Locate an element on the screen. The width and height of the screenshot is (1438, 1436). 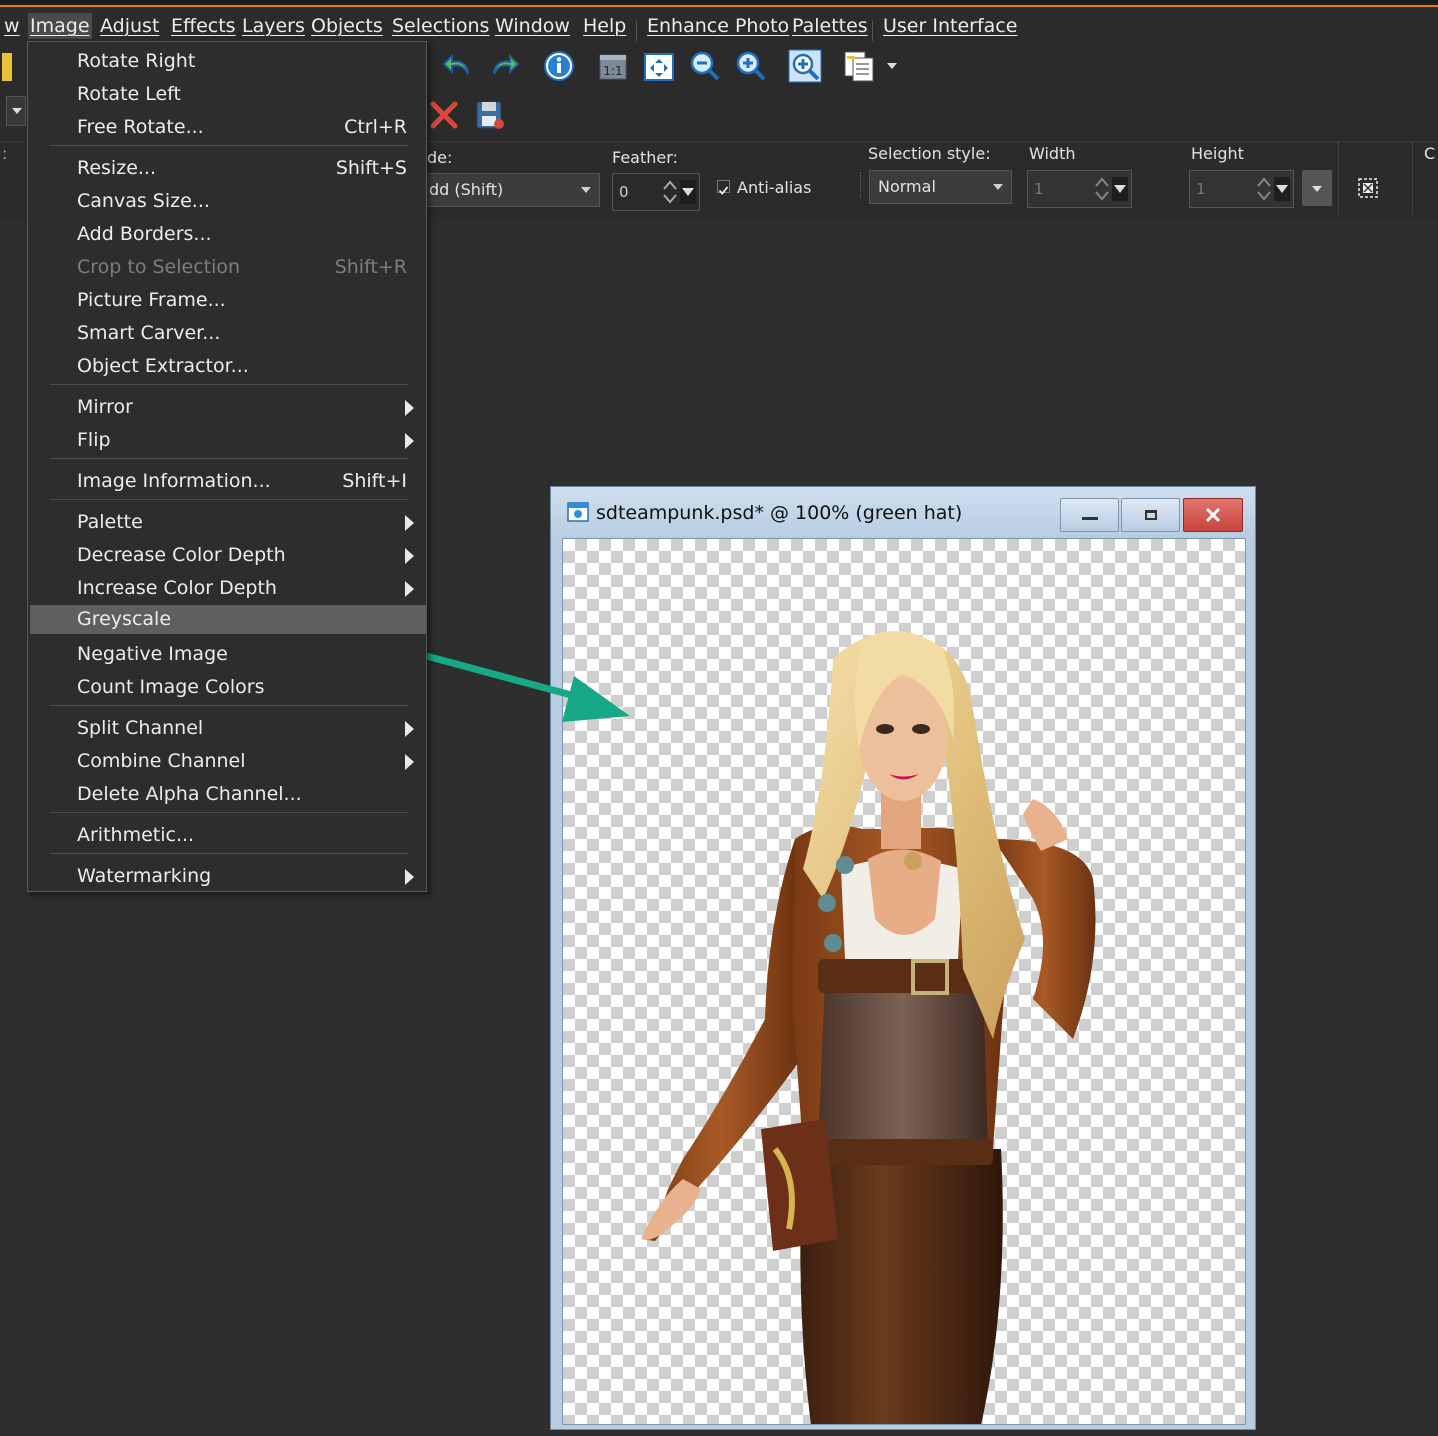
feather-value: 0 is located at coordinates (624, 192).